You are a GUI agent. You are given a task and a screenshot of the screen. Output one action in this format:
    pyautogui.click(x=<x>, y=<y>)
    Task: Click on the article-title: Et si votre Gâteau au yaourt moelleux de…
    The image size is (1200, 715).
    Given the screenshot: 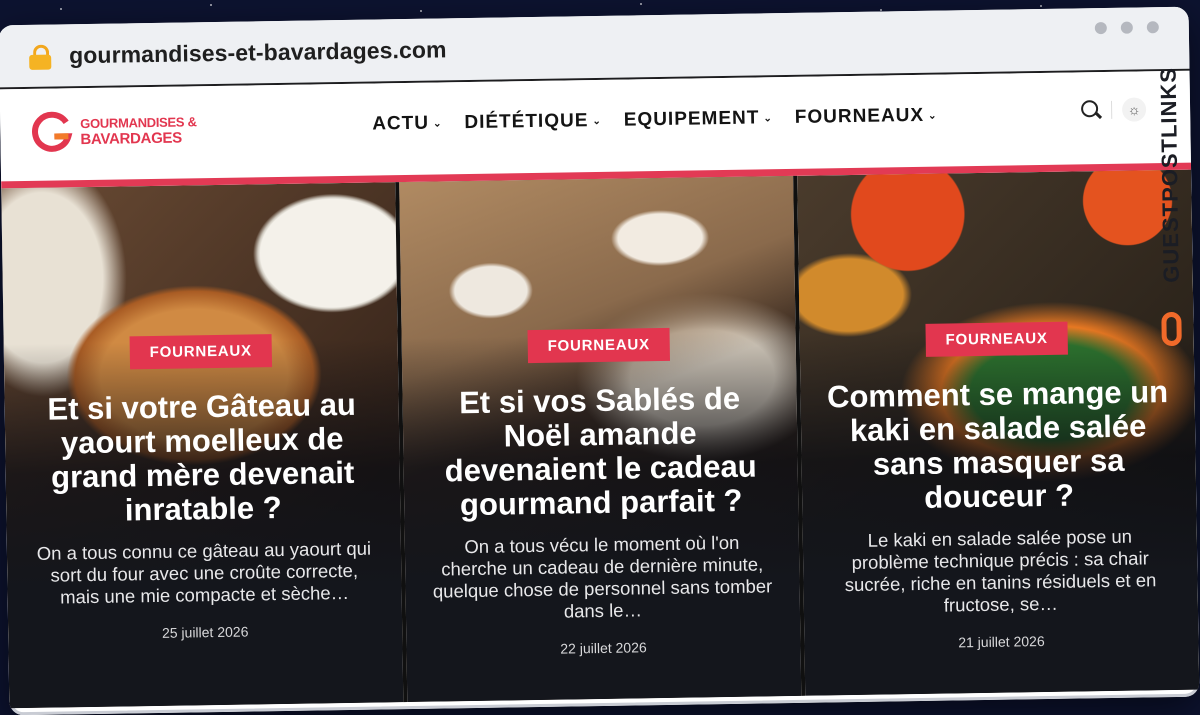 What is the action you would take?
    pyautogui.click(x=202, y=458)
    